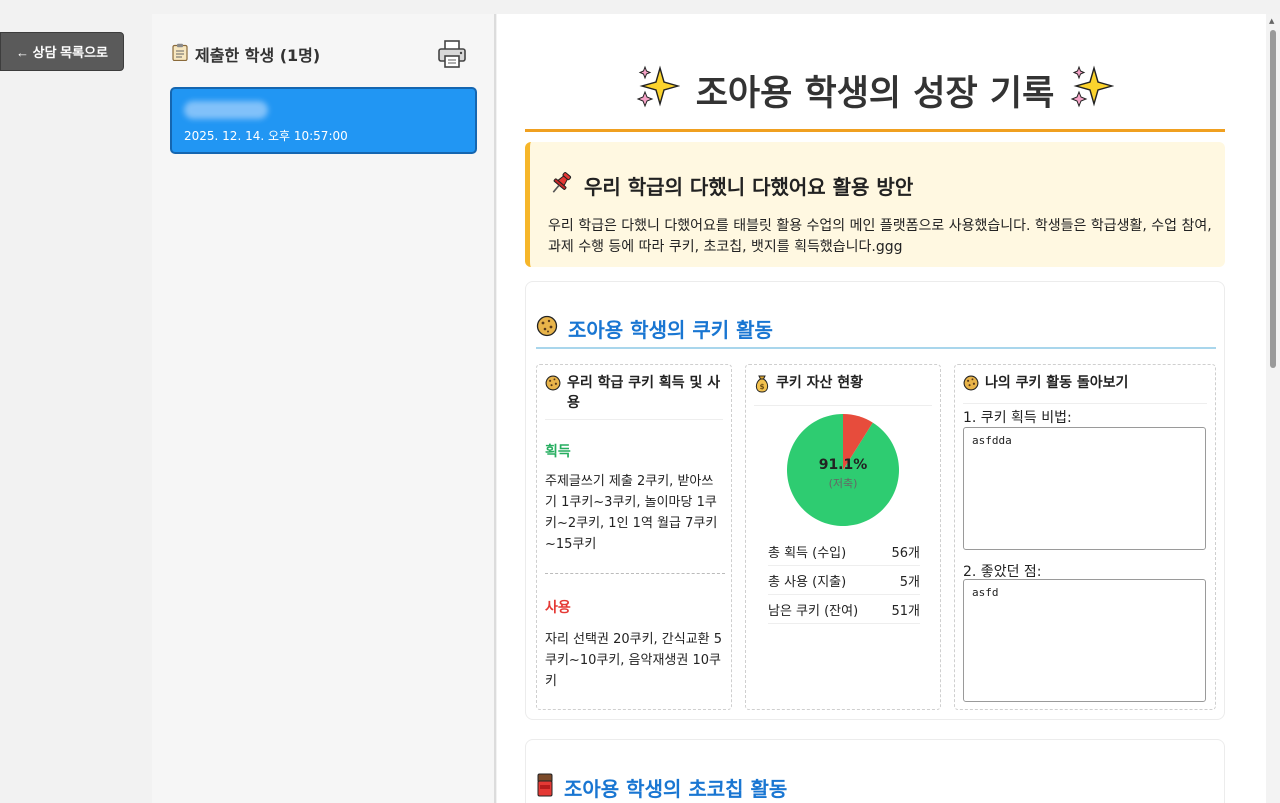  I want to click on scroll-up-arrow-icon: ▲, so click(1271, 21).